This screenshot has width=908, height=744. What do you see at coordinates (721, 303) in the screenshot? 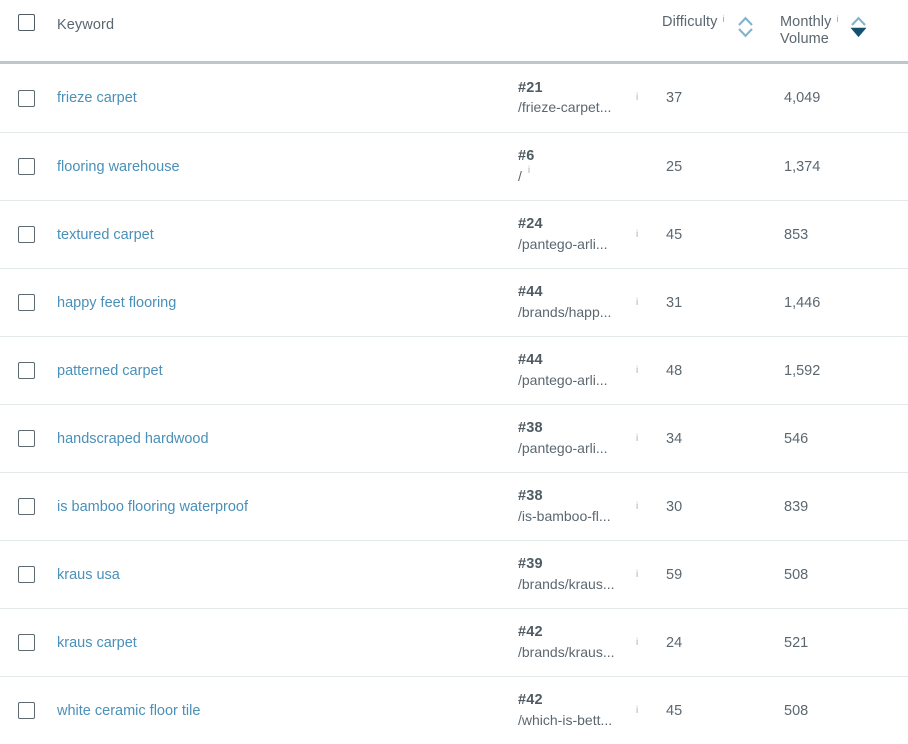
I see `difficulty-cell: 31` at bounding box center [721, 303].